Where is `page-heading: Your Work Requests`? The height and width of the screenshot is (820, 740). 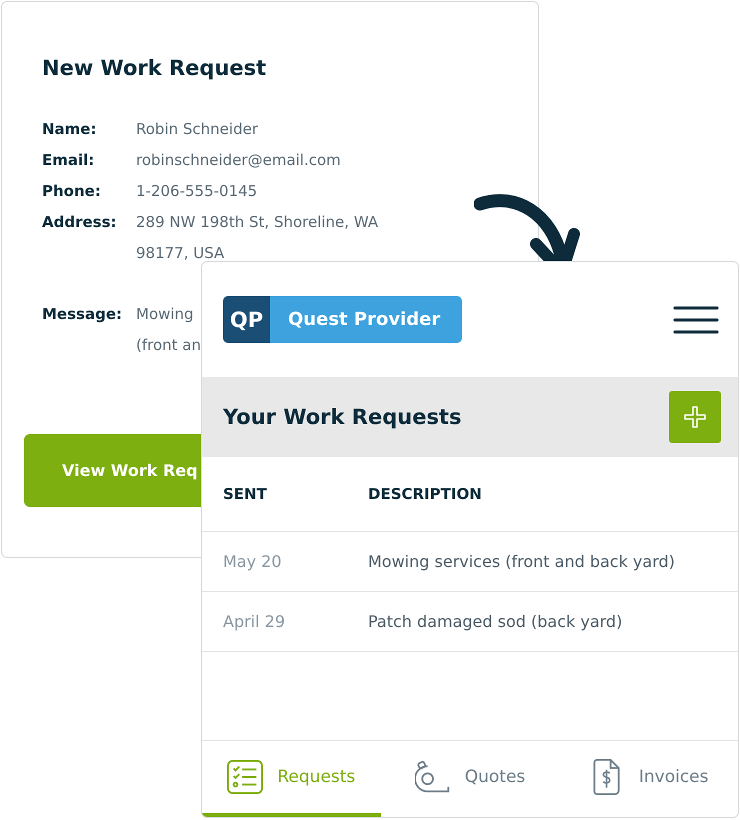
page-heading: Your Work Requests is located at coordinates (342, 417).